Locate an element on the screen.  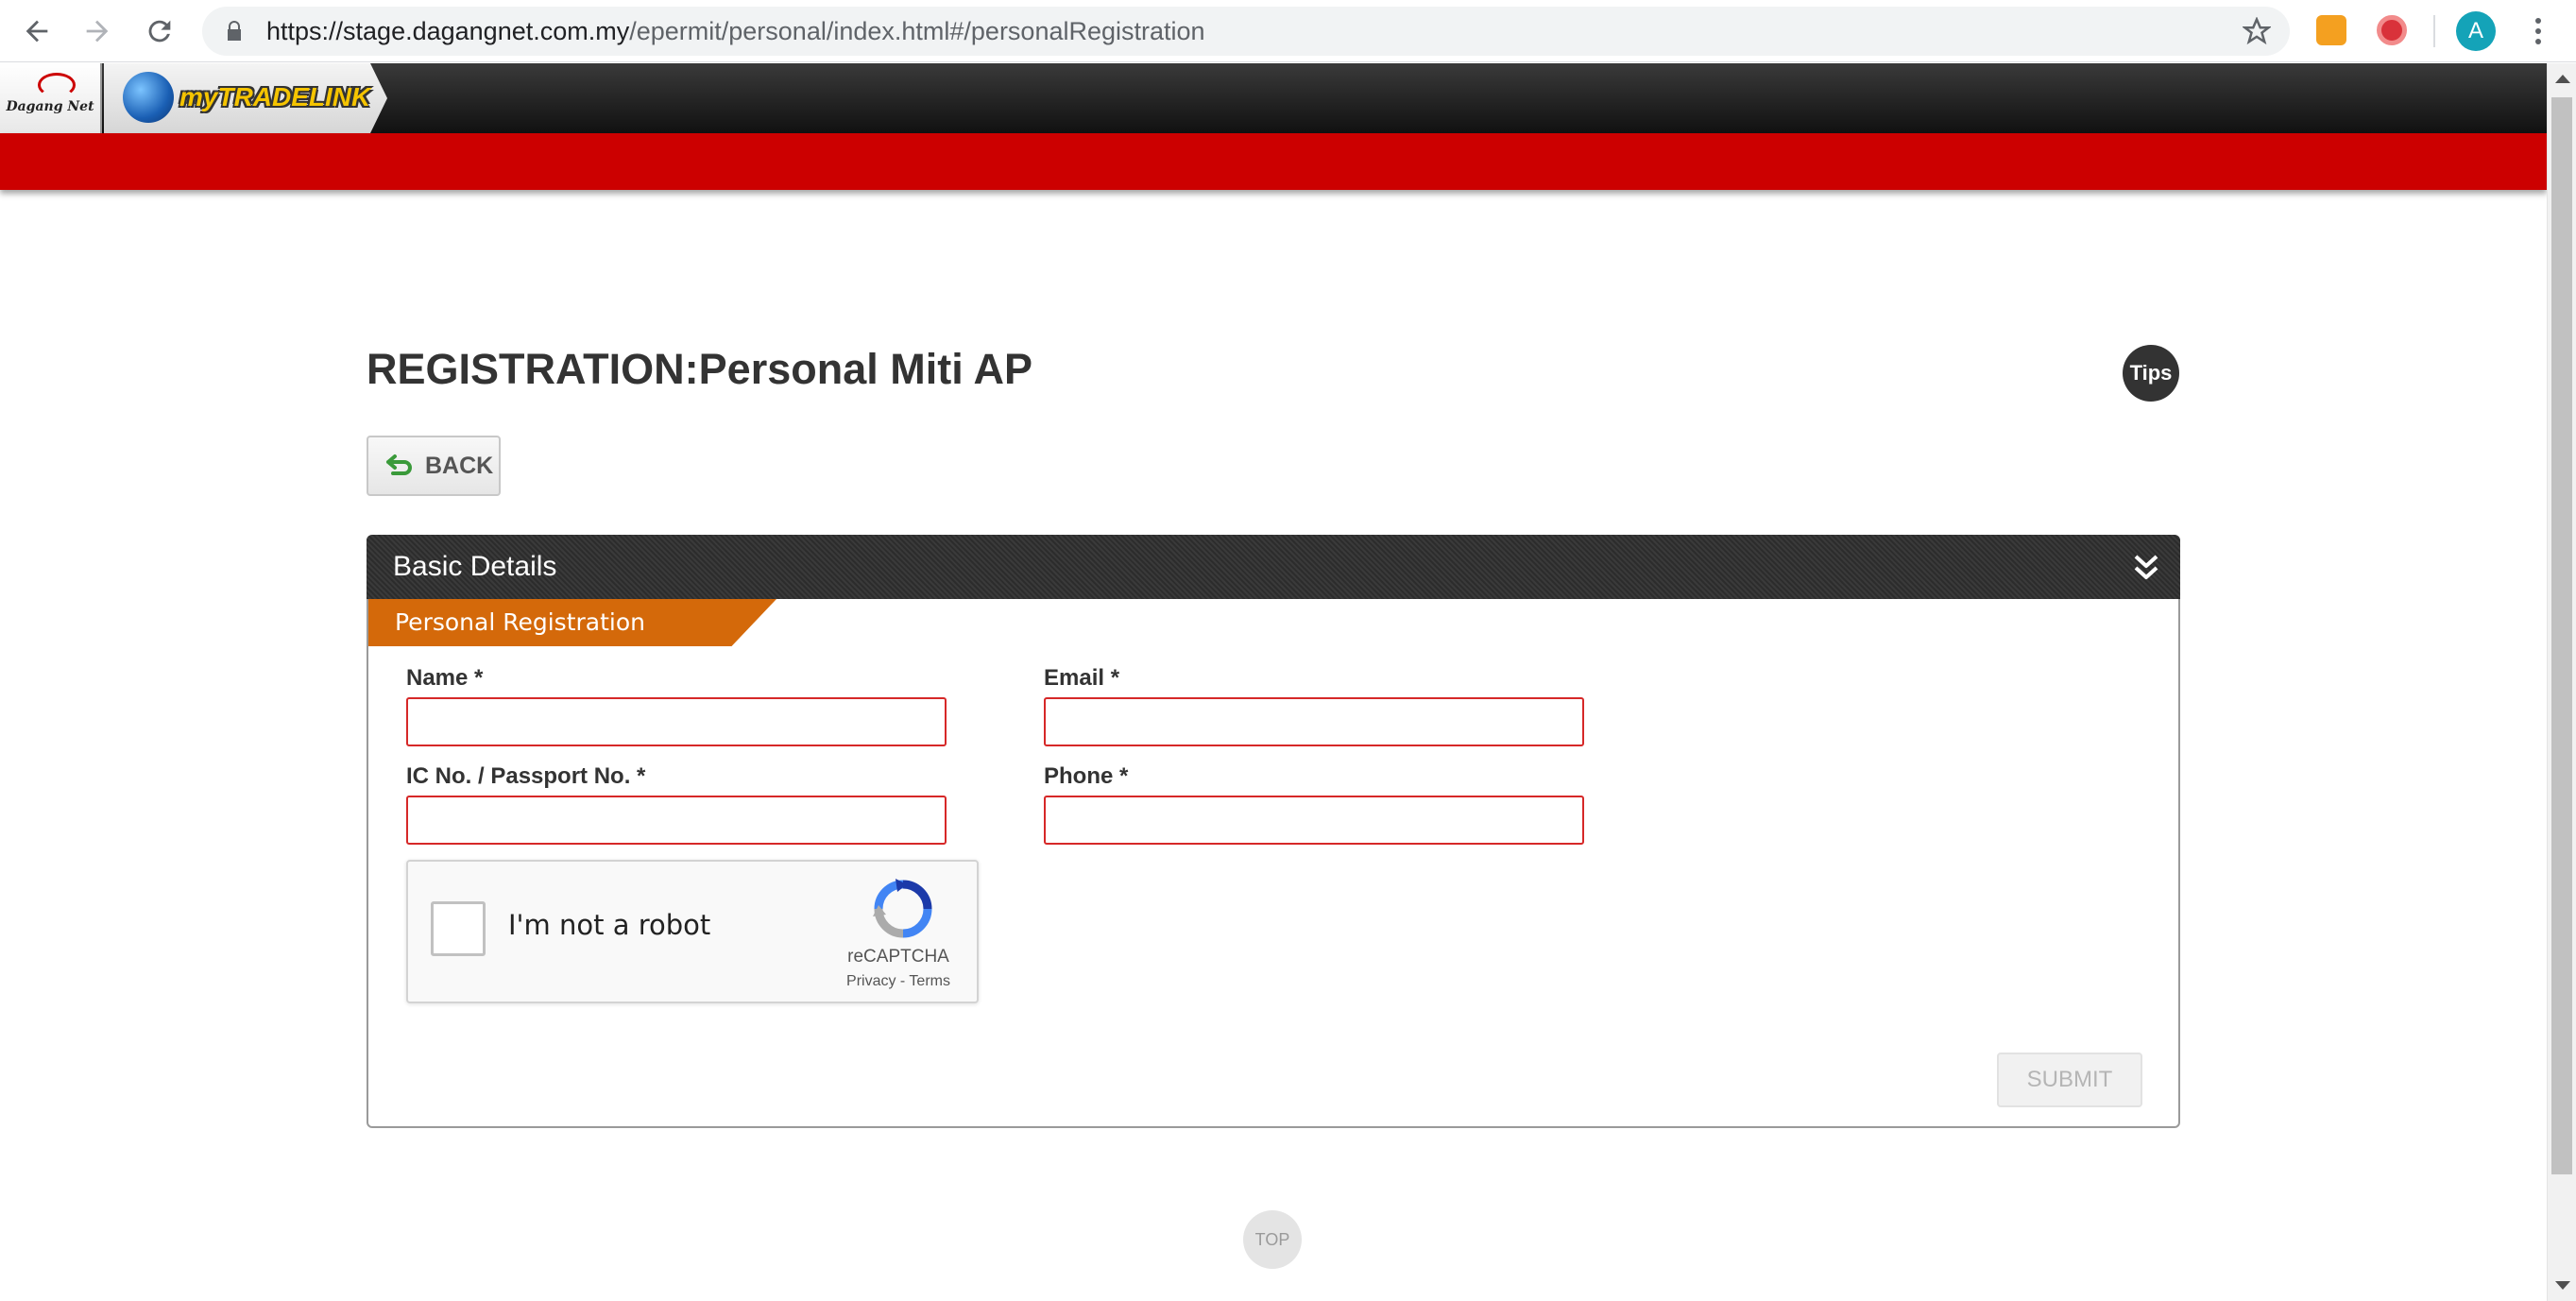
extension-icon is located at coordinates (2331, 30).